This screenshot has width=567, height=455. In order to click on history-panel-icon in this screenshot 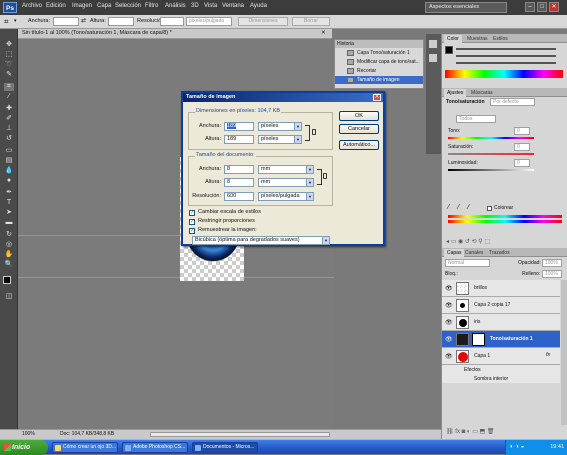, I will do `click(433, 44)`.